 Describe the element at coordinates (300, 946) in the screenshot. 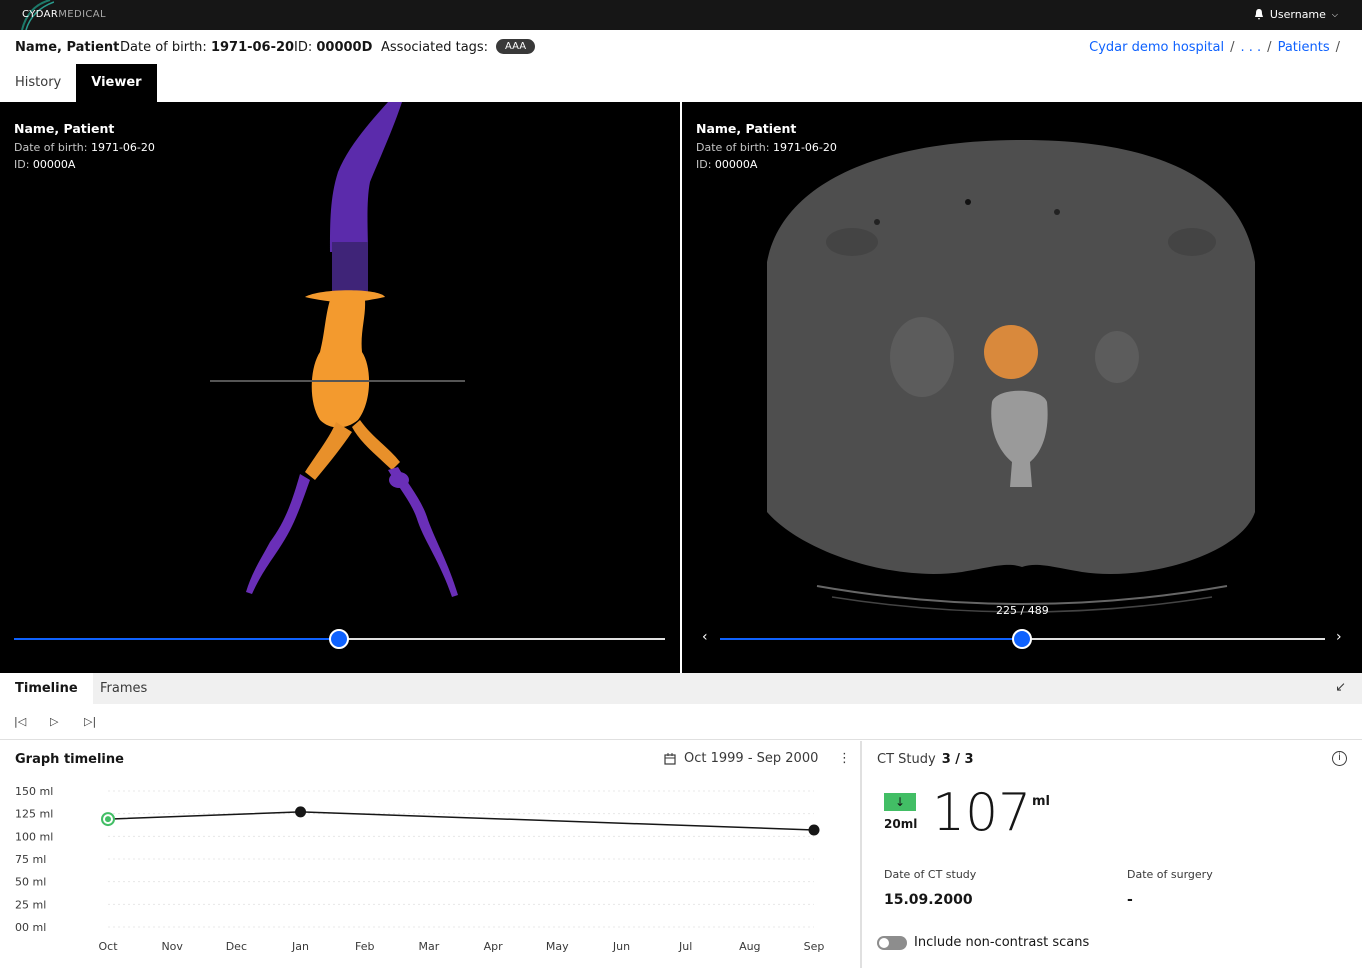

I see `x-tick-label: Jan` at that location.